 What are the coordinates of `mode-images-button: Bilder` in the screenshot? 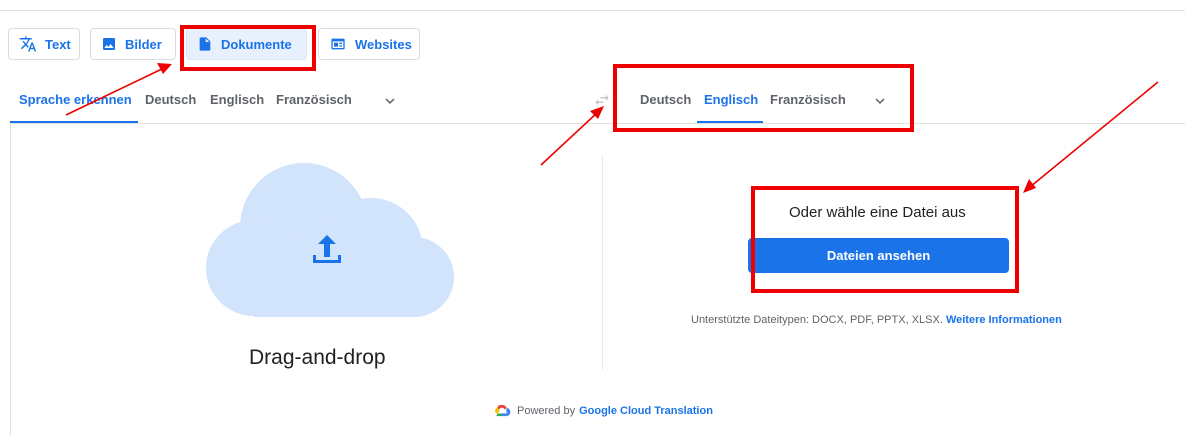 It's located at (133, 44).